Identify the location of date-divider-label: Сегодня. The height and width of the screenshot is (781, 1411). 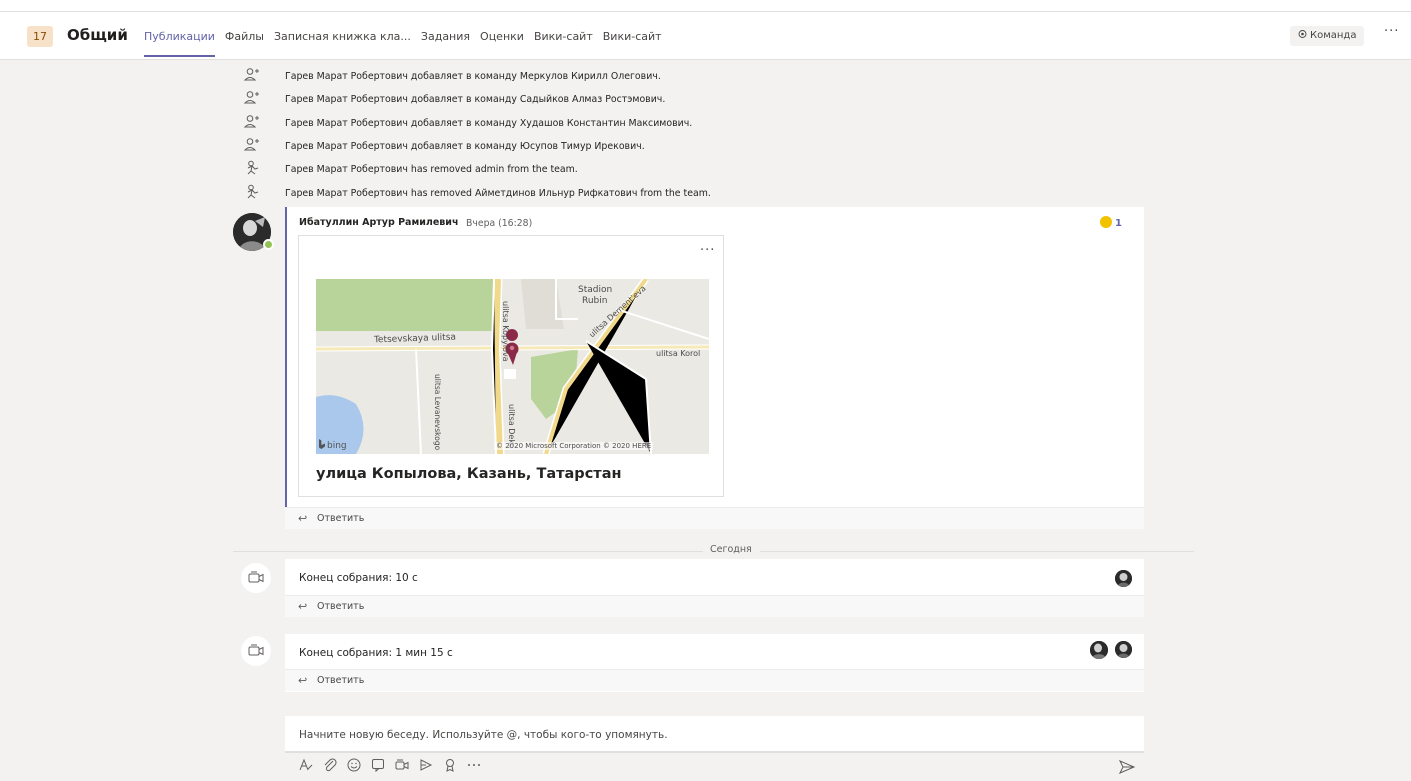
(731, 549).